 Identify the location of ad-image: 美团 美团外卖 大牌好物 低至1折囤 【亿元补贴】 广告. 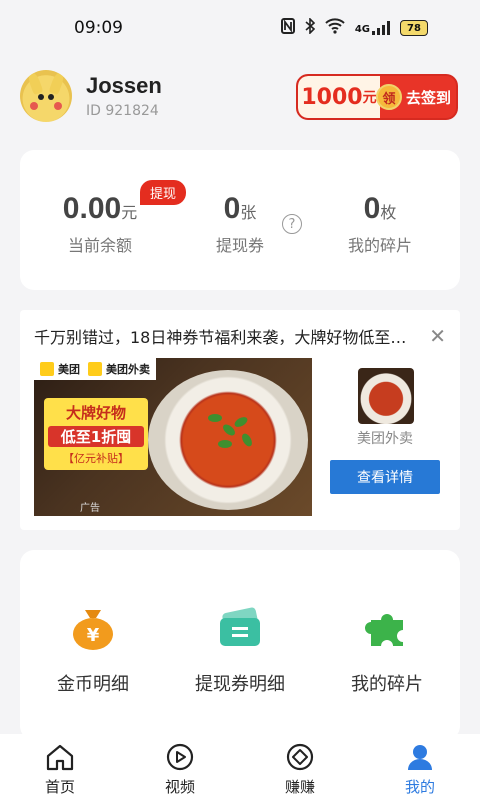
(173, 437).